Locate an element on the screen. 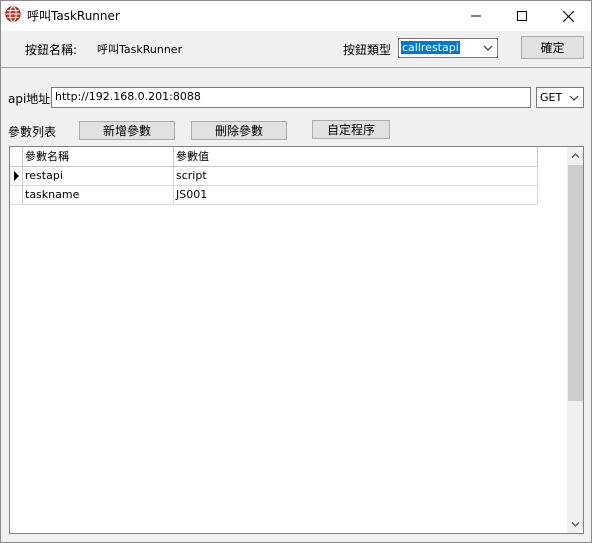 The width and height of the screenshot is (592, 543). grid-corner is located at coordinates (16, 156).